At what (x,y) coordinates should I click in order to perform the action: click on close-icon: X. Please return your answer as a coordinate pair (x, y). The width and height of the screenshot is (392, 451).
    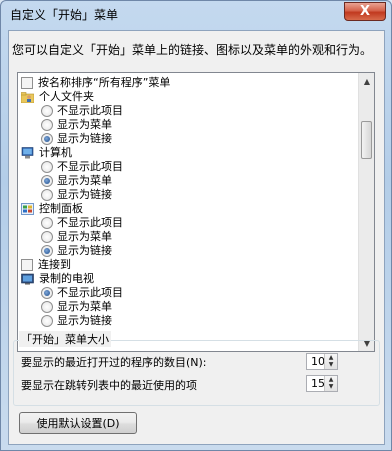
    Looking at the image, I should click on (365, 11).